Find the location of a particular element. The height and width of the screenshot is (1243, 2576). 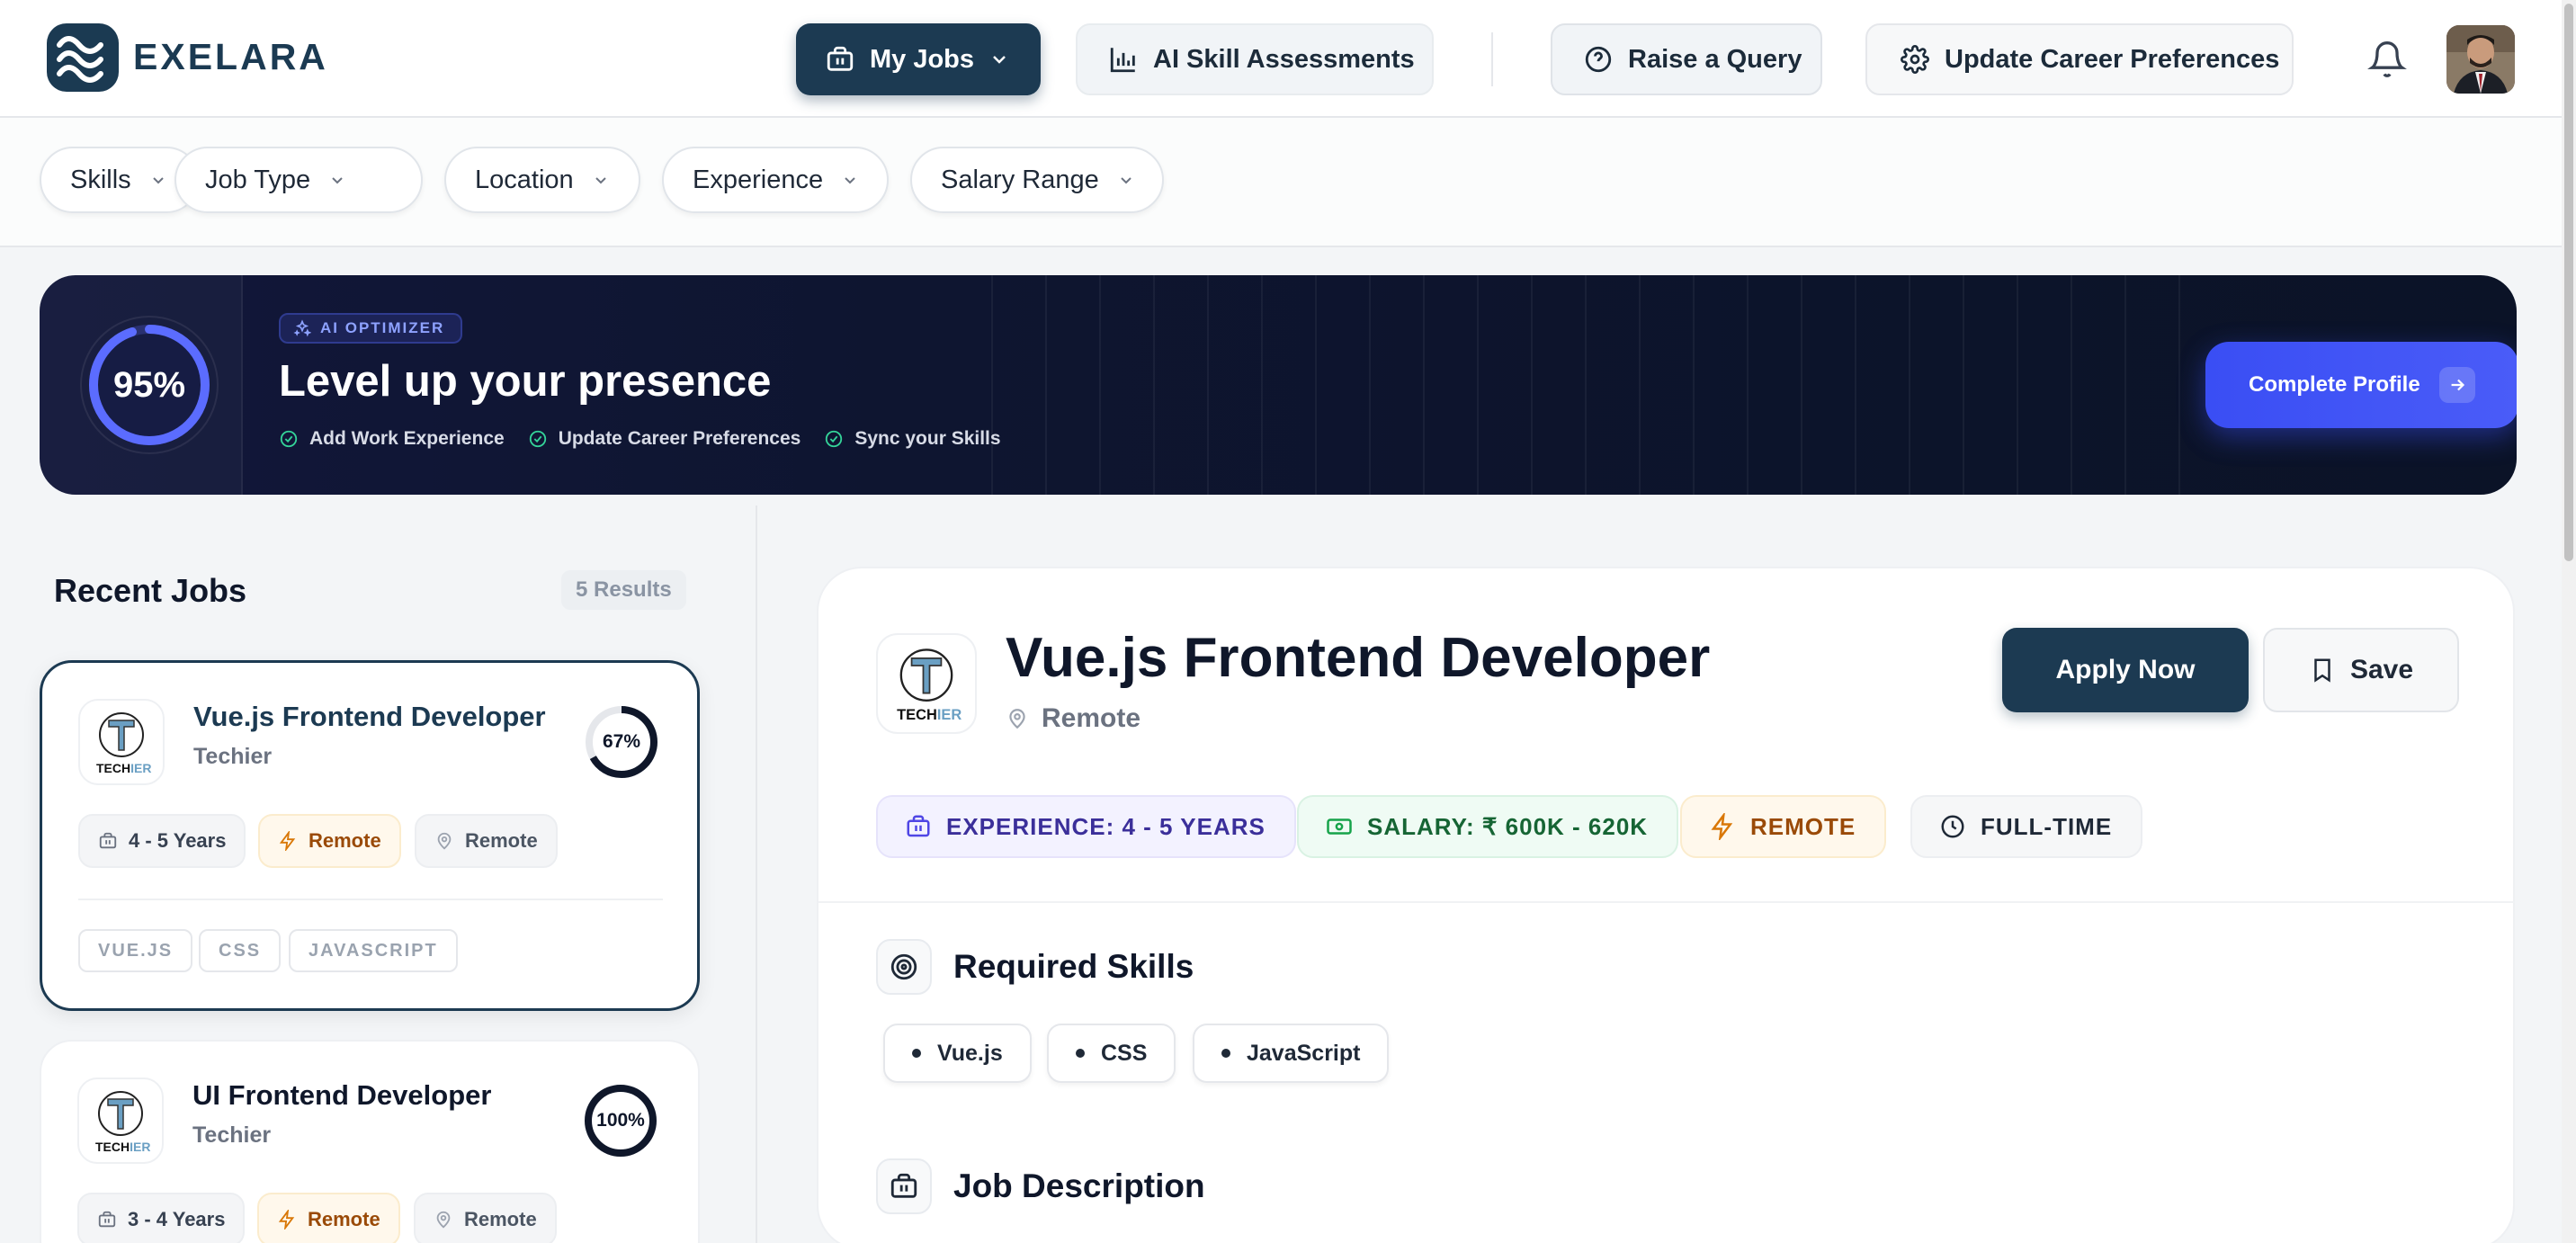

remote-chip-label: Remote is located at coordinates (345, 840).